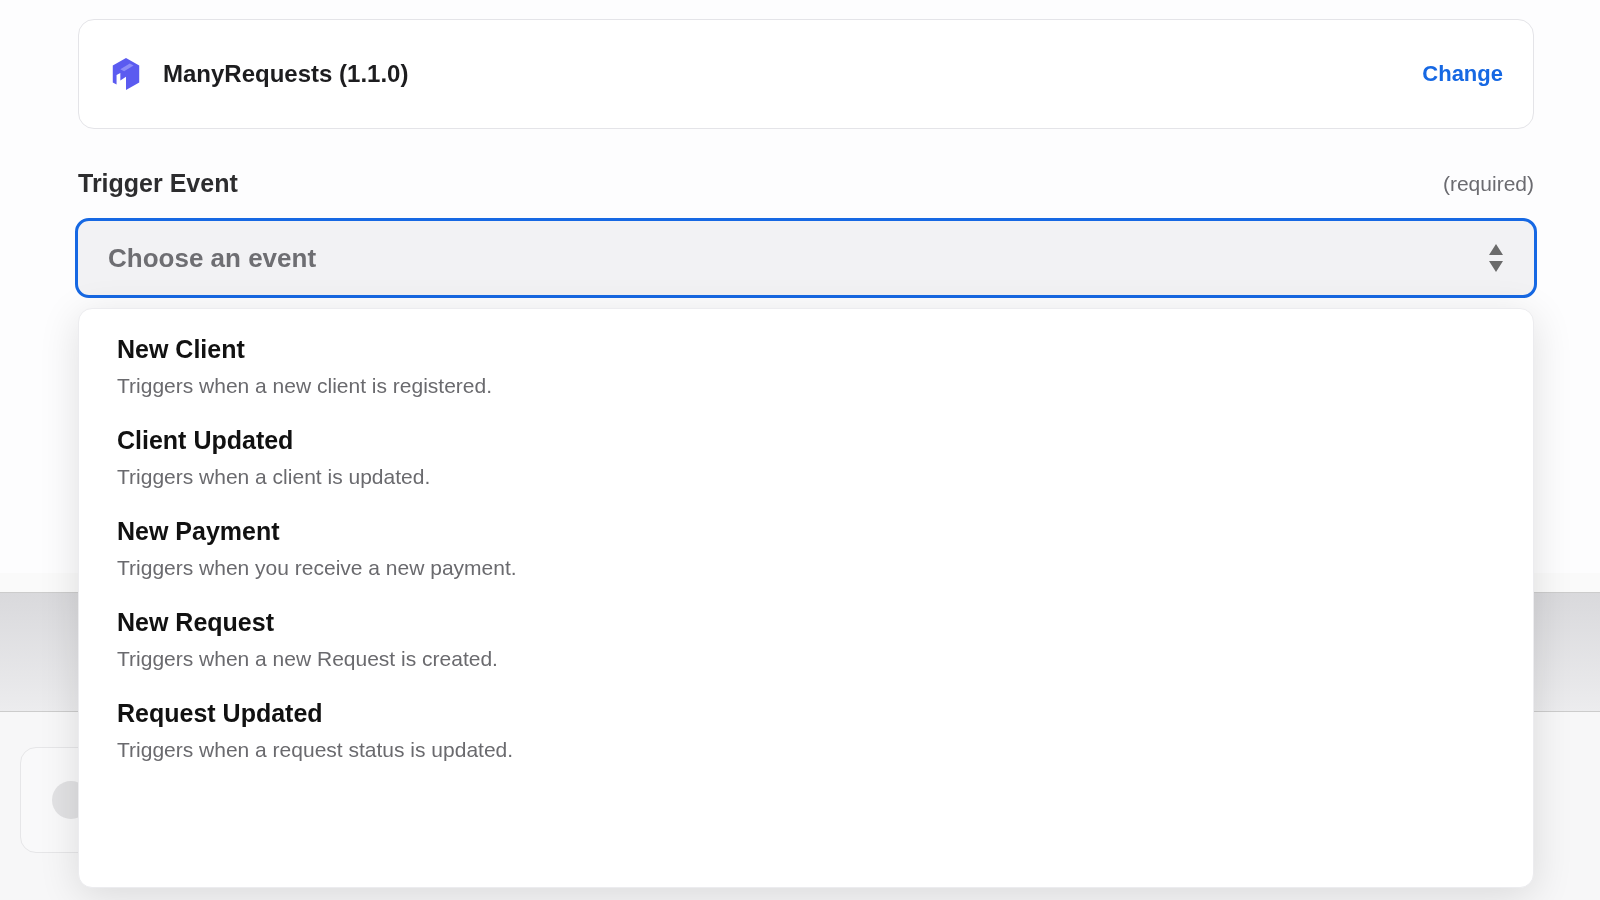 Image resolution: width=1600 pixels, height=900 pixels. I want to click on option-title: Request Updated, so click(220, 713).